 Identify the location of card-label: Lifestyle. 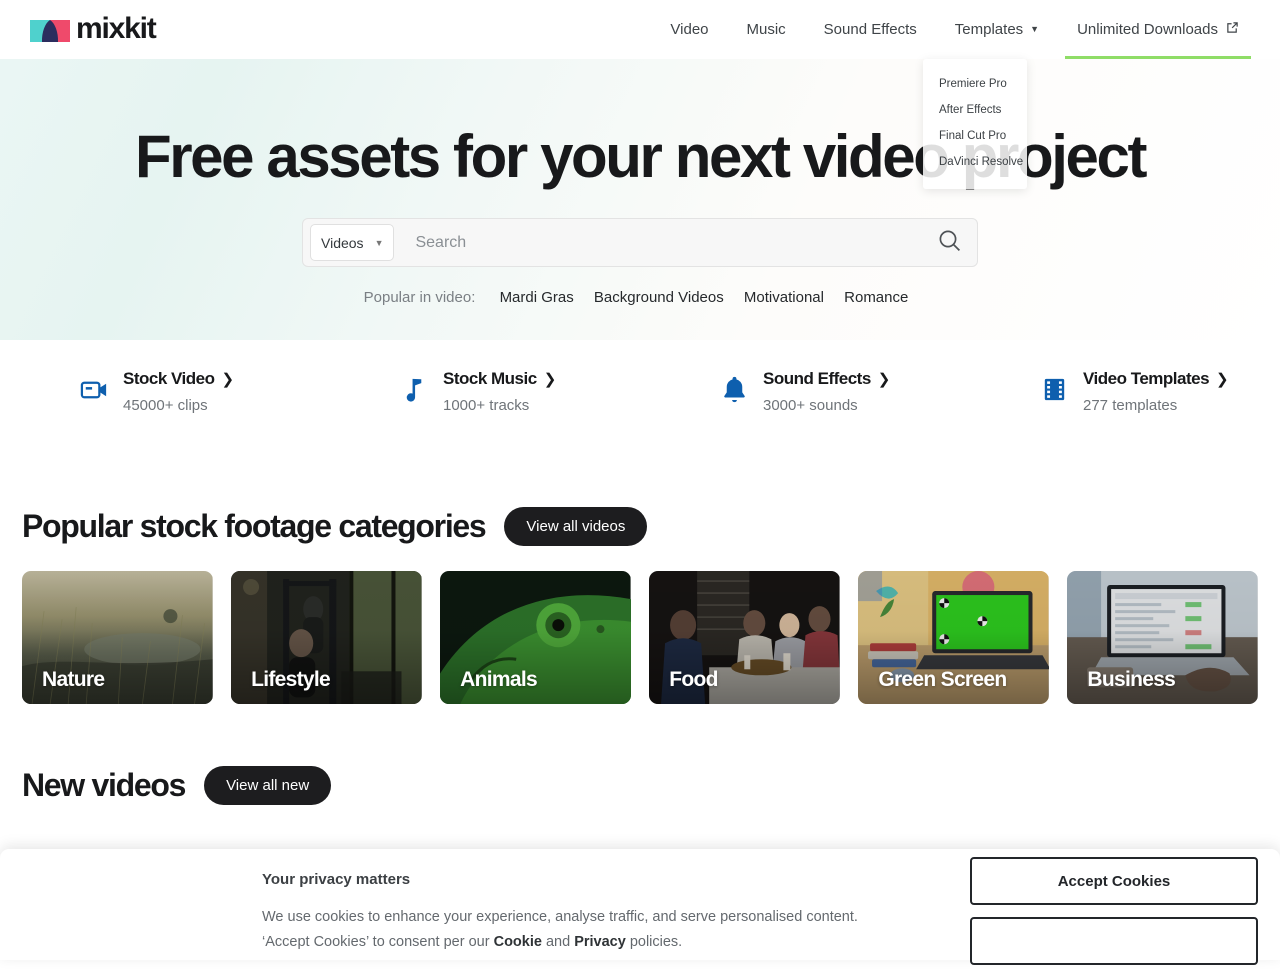
(290, 680).